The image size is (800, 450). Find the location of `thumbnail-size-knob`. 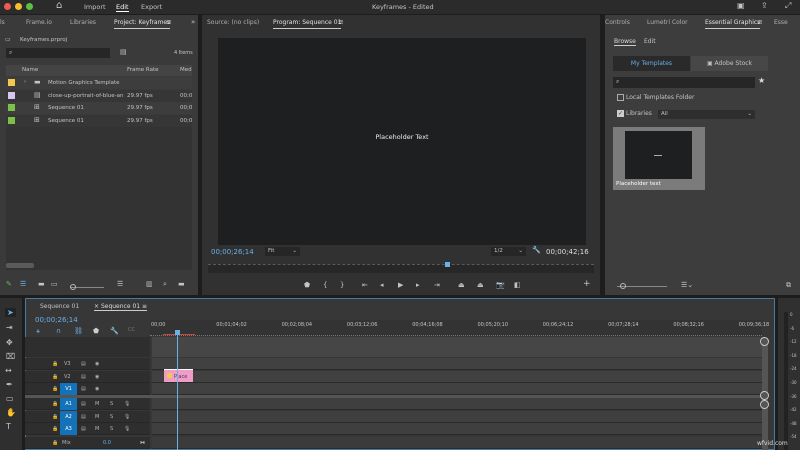

thumbnail-size-knob is located at coordinates (623, 286).